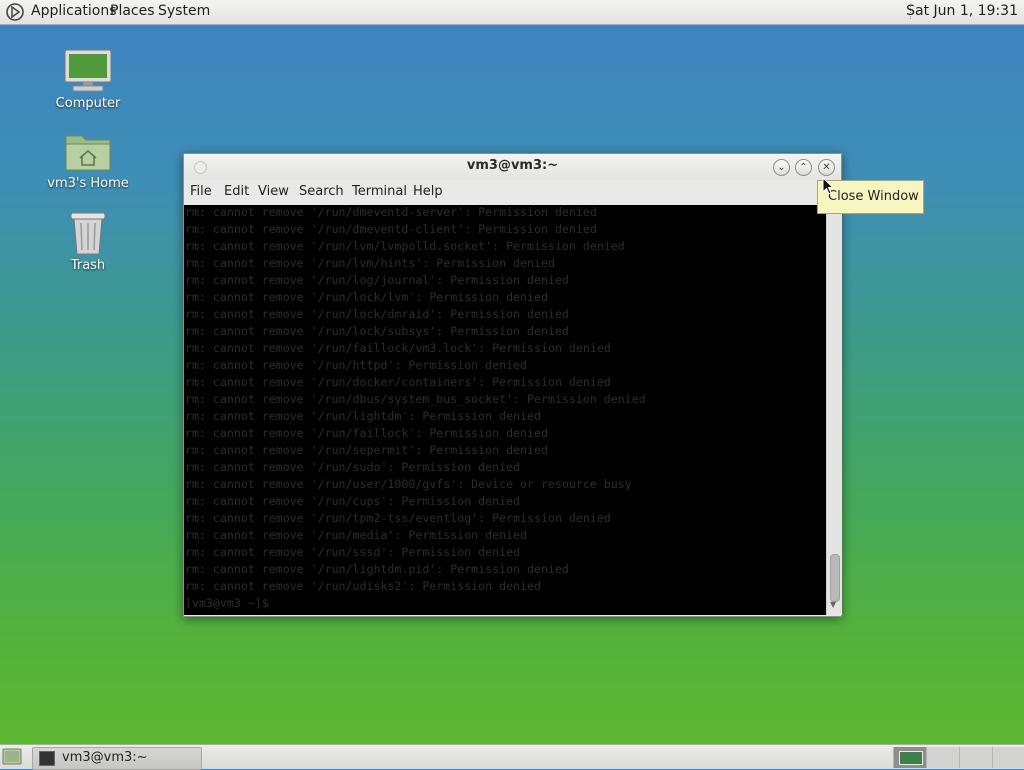 This screenshot has width=1024, height=770. I want to click on desktop-icon-computer: Computer, so click(88, 79).